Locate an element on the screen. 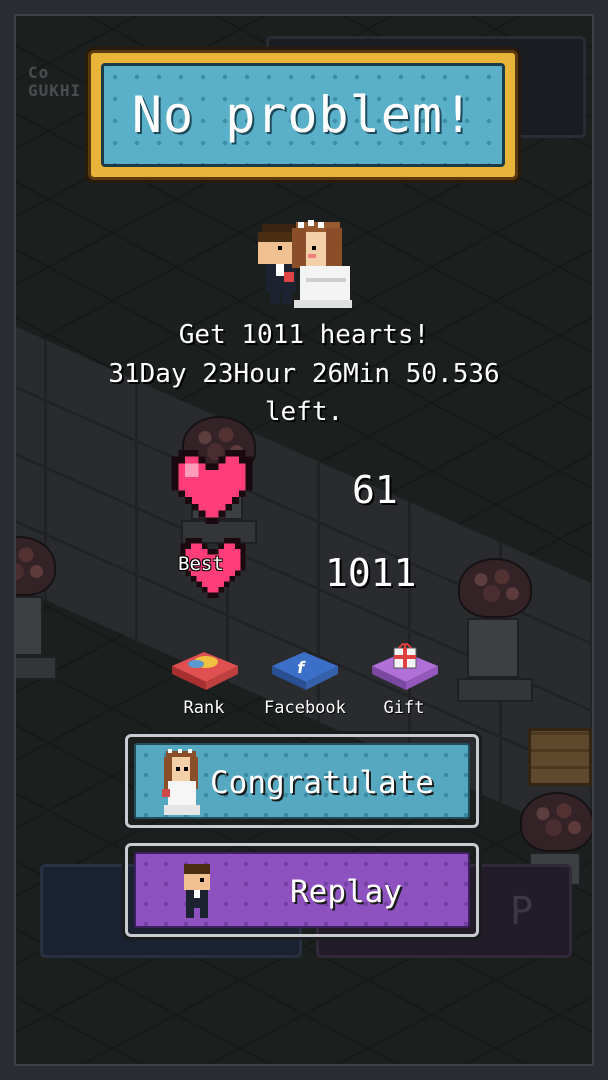 The height and width of the screenshot is (1080, 608). title-banner: No problem! is located at coordinates (303, 115).